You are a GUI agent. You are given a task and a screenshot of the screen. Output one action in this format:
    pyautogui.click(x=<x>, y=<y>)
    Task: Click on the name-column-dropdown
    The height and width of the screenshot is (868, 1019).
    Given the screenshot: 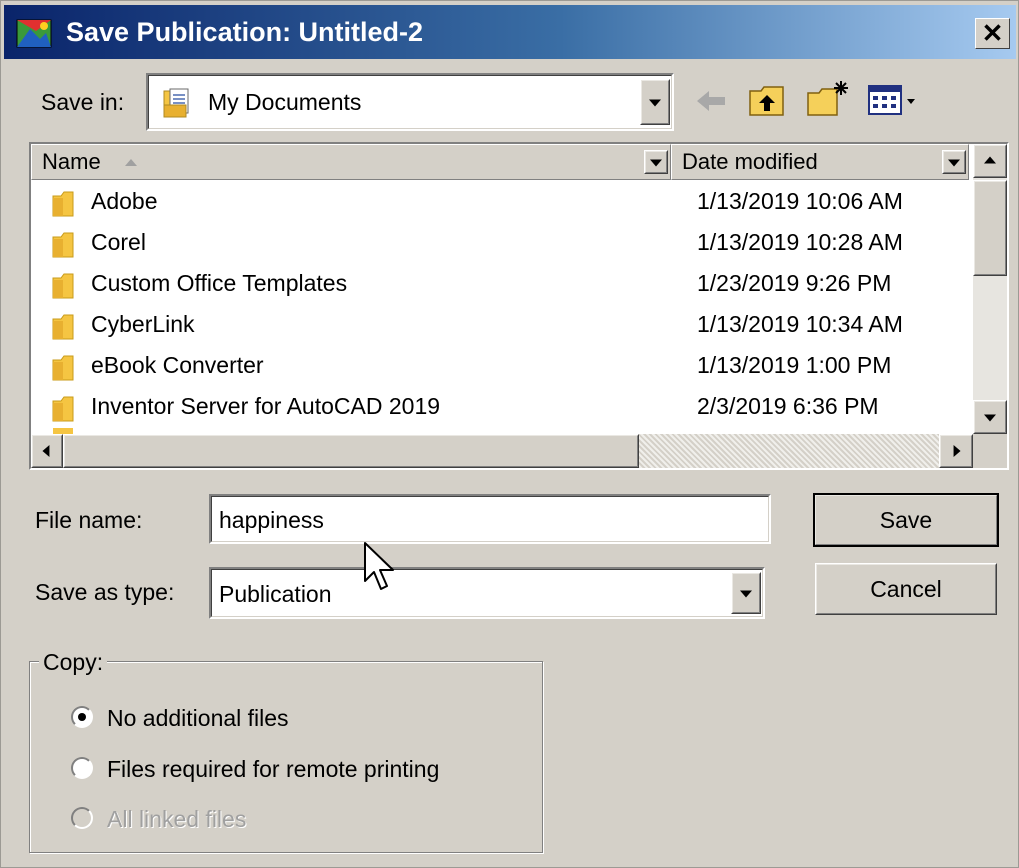 What is the action you would take?
    pyautogui.click(x=656, y=162)
    